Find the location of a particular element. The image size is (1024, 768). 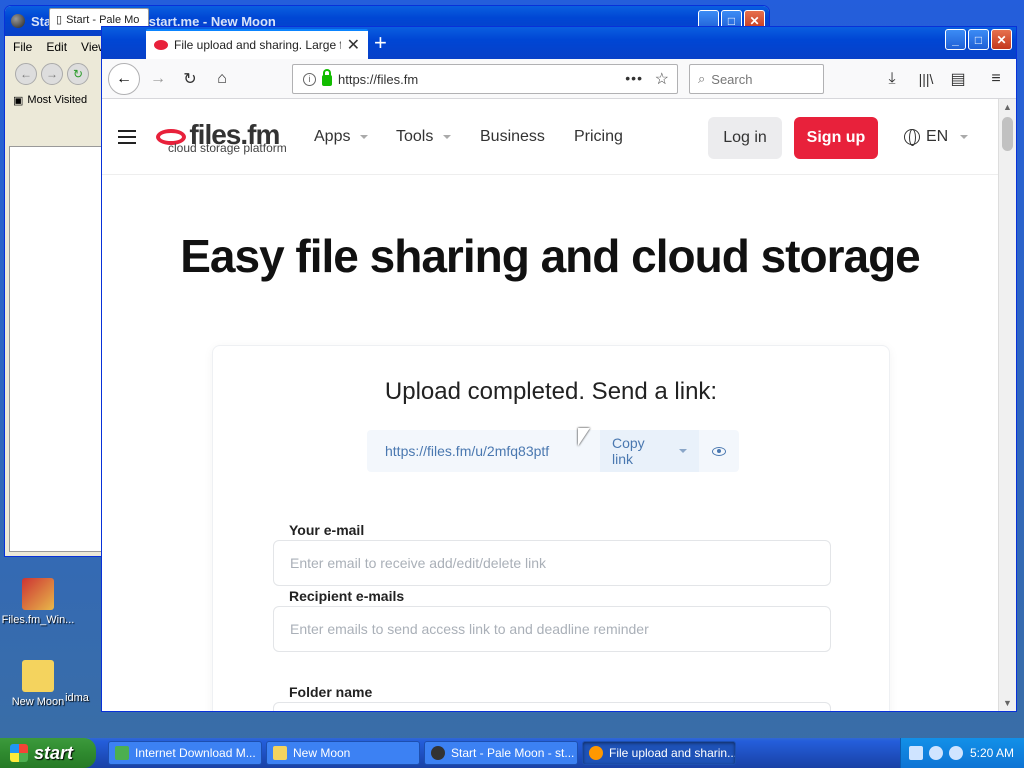

nav-business: Business is located at coordinates (512, 137).